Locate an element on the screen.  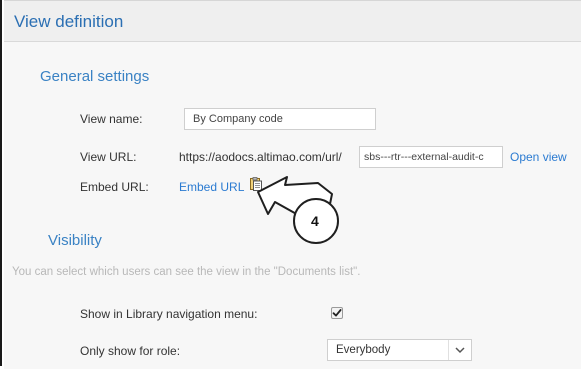
panel-header: View definition is located at coordinates (292, 21).